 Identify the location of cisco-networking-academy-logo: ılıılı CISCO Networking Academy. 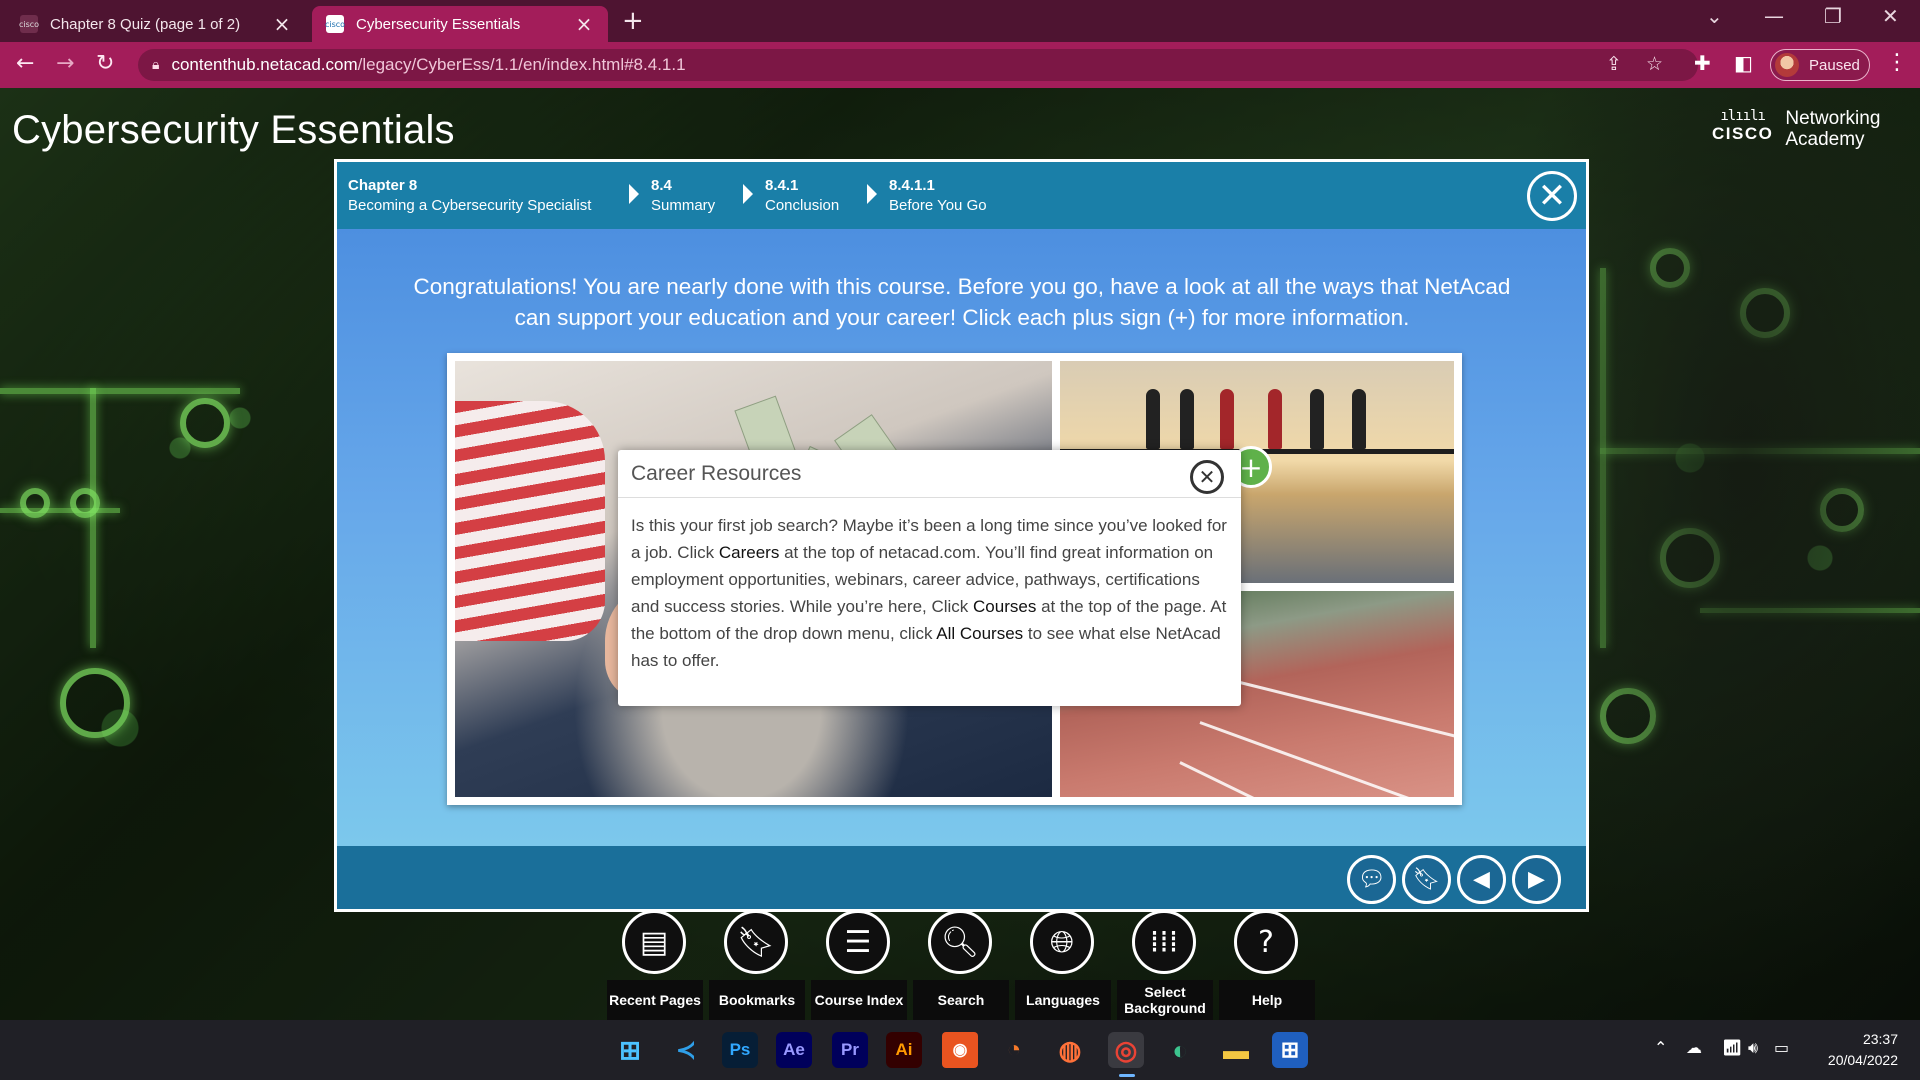
(1796, 129).